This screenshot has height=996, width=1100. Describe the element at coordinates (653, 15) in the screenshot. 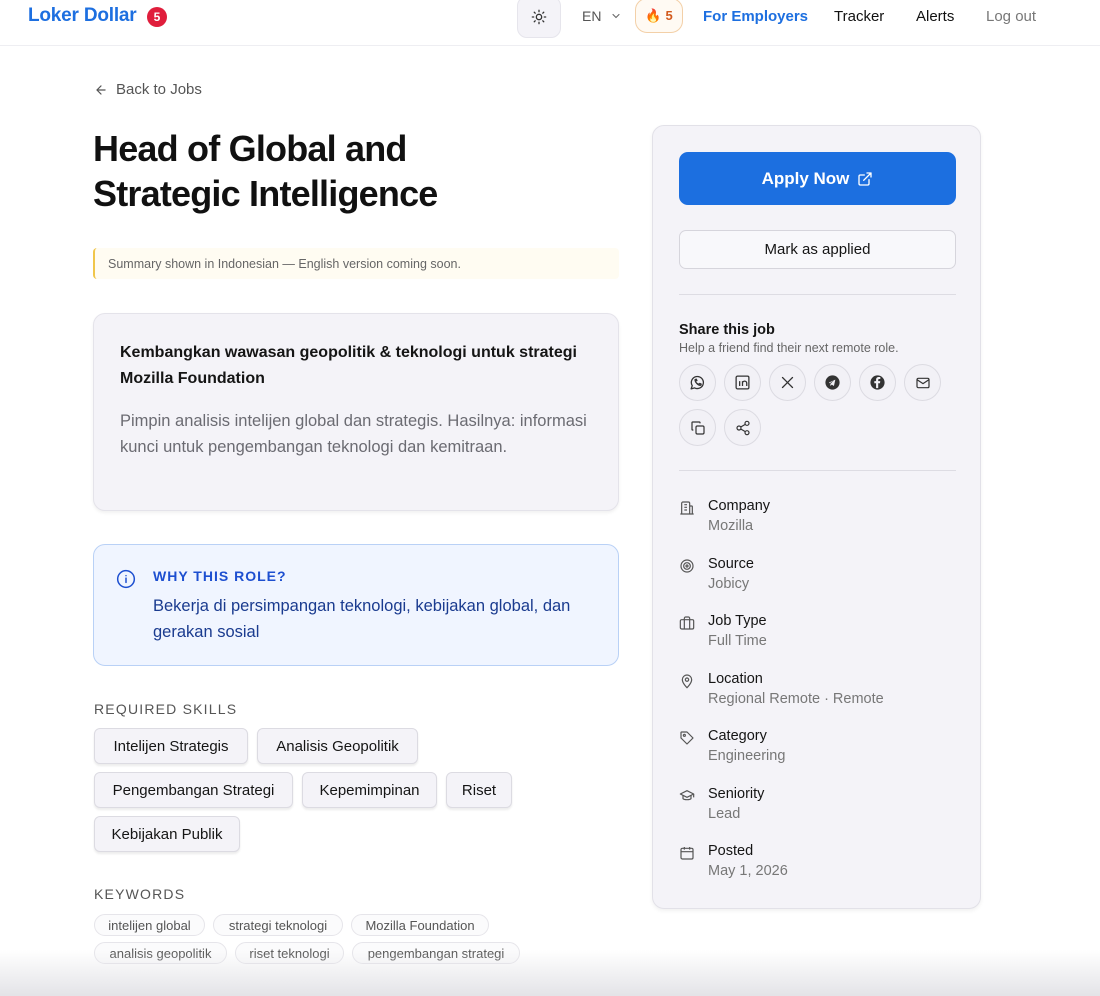

I see `fire-icon: 🔥` at that location.